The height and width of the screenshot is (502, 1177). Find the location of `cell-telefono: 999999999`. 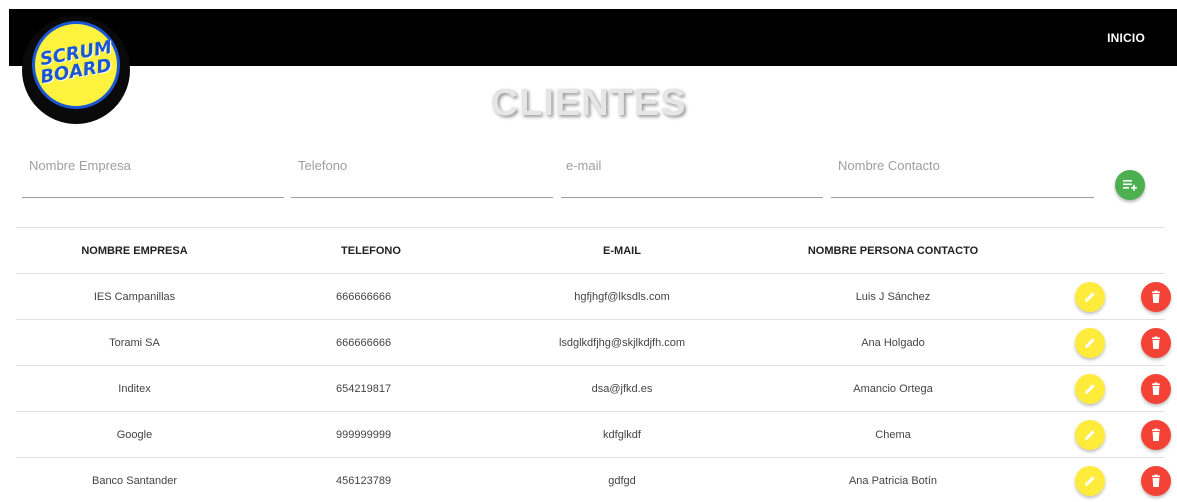

cell-telefono: 999999999 is located at coordinates (371, 434).